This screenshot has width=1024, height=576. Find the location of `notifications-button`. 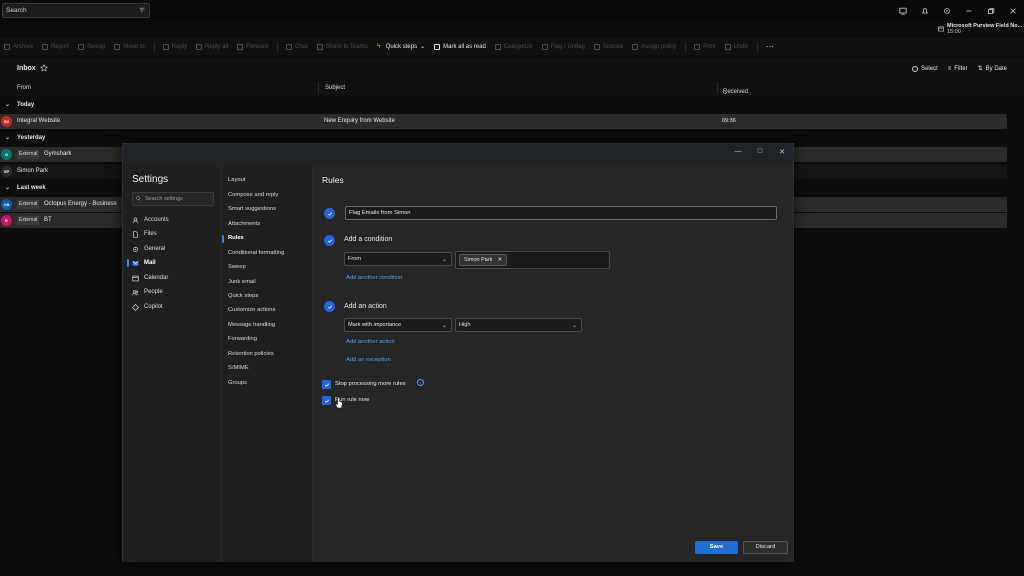

notifications-button is located at coordinates (925, 11).